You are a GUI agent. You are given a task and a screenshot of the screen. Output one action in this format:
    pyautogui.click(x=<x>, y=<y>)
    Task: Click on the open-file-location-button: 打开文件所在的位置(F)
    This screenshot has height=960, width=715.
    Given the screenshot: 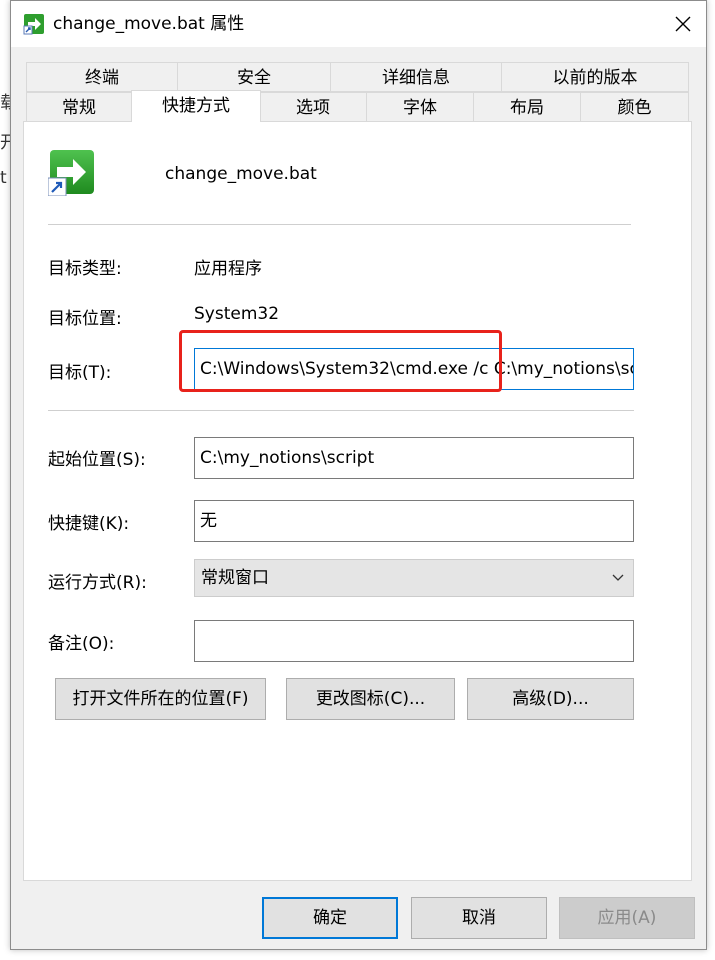 What is the action you would take?
    pyautogui.click(x=160, y=699)
    